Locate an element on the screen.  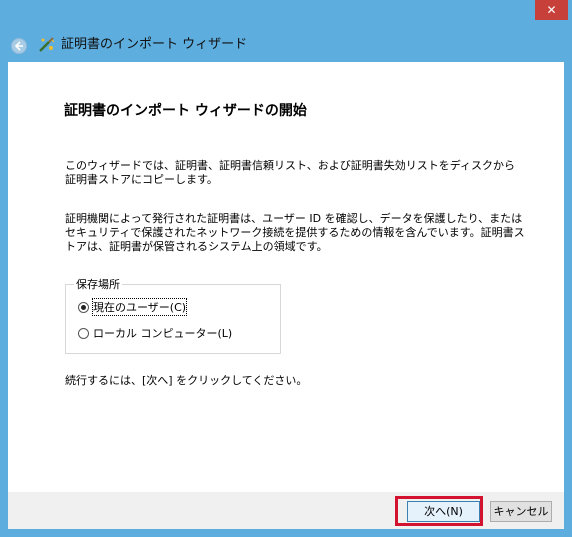
store-location-label: 保存場所 is located at coordinates (98, 284).